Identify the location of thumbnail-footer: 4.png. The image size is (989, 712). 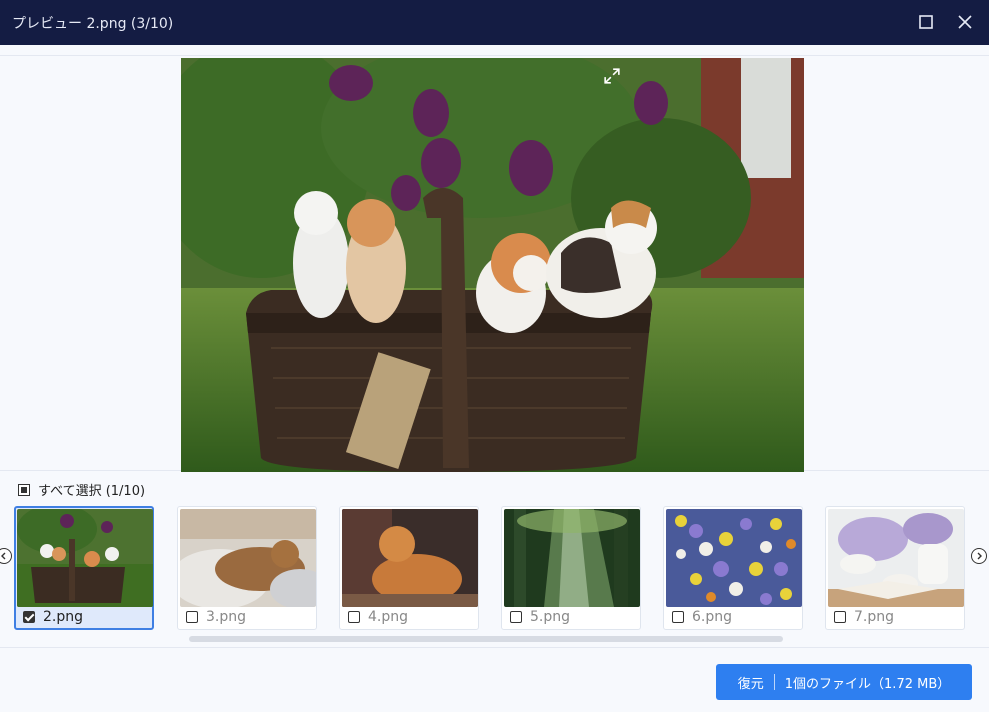
(378, 617).